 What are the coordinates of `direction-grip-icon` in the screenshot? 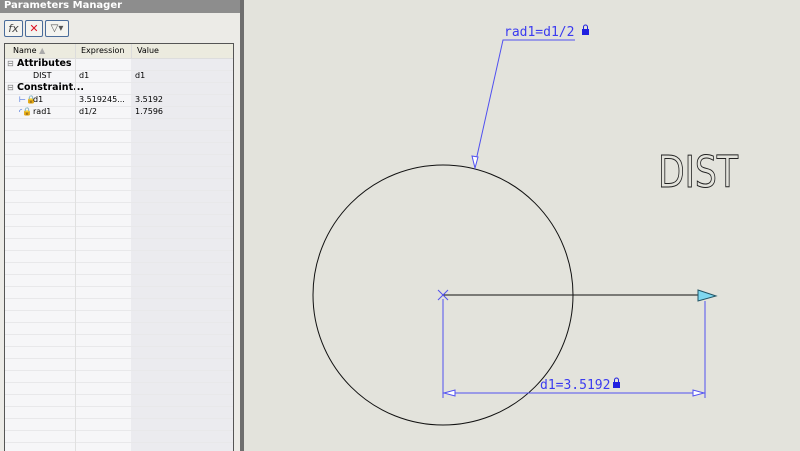 It's located at (707, 295).